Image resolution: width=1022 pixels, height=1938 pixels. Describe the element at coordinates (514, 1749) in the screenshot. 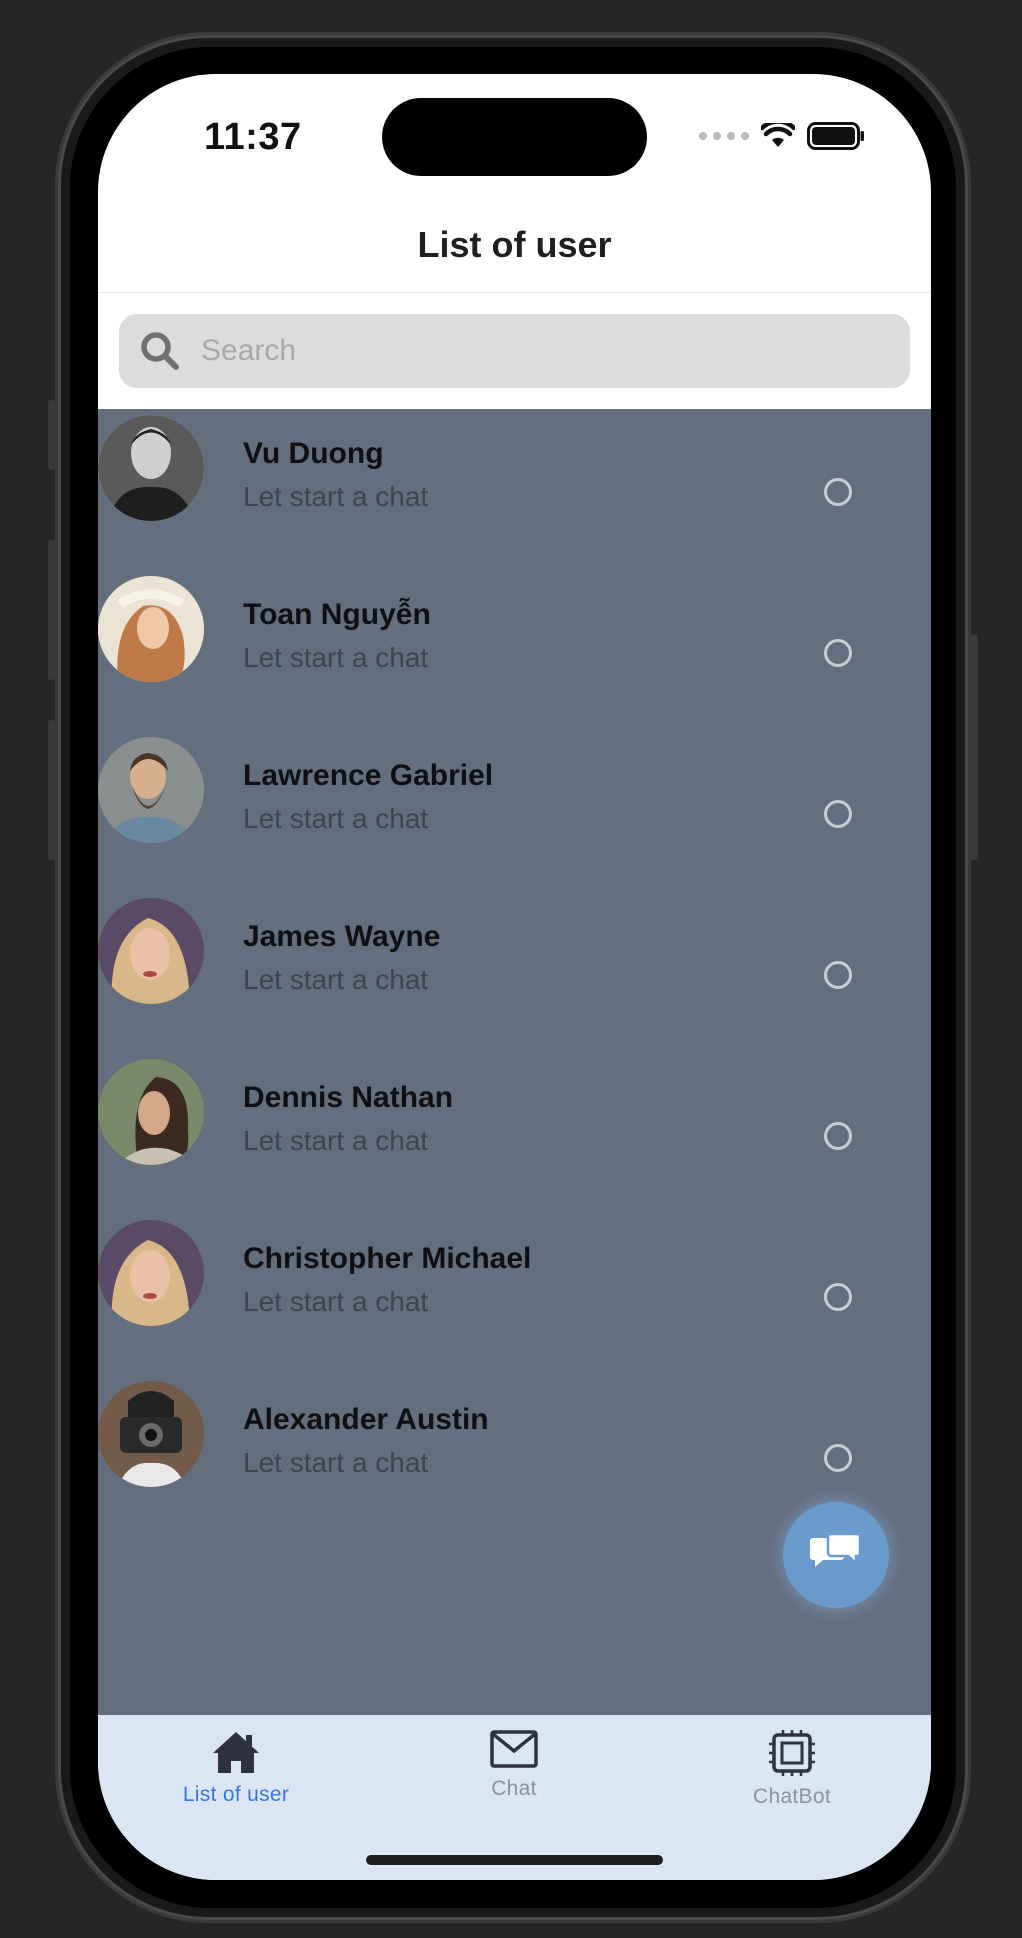

I see `mail-icon` at that location.